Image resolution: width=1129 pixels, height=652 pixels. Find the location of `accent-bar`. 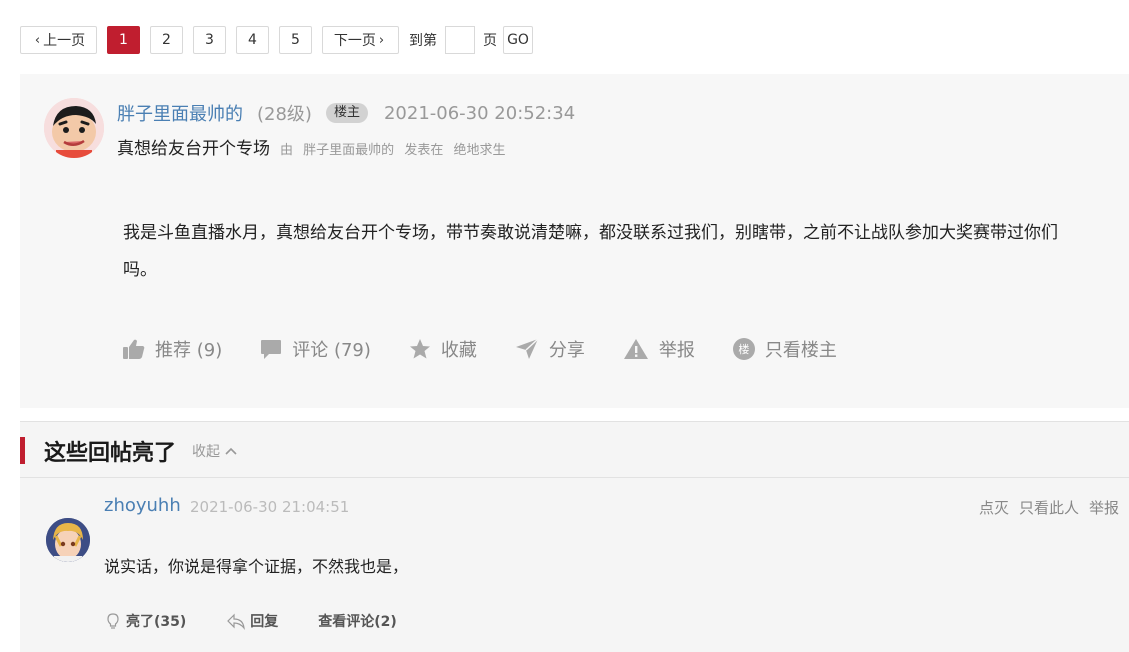

accent-bar is located at coordinates (22, 450).